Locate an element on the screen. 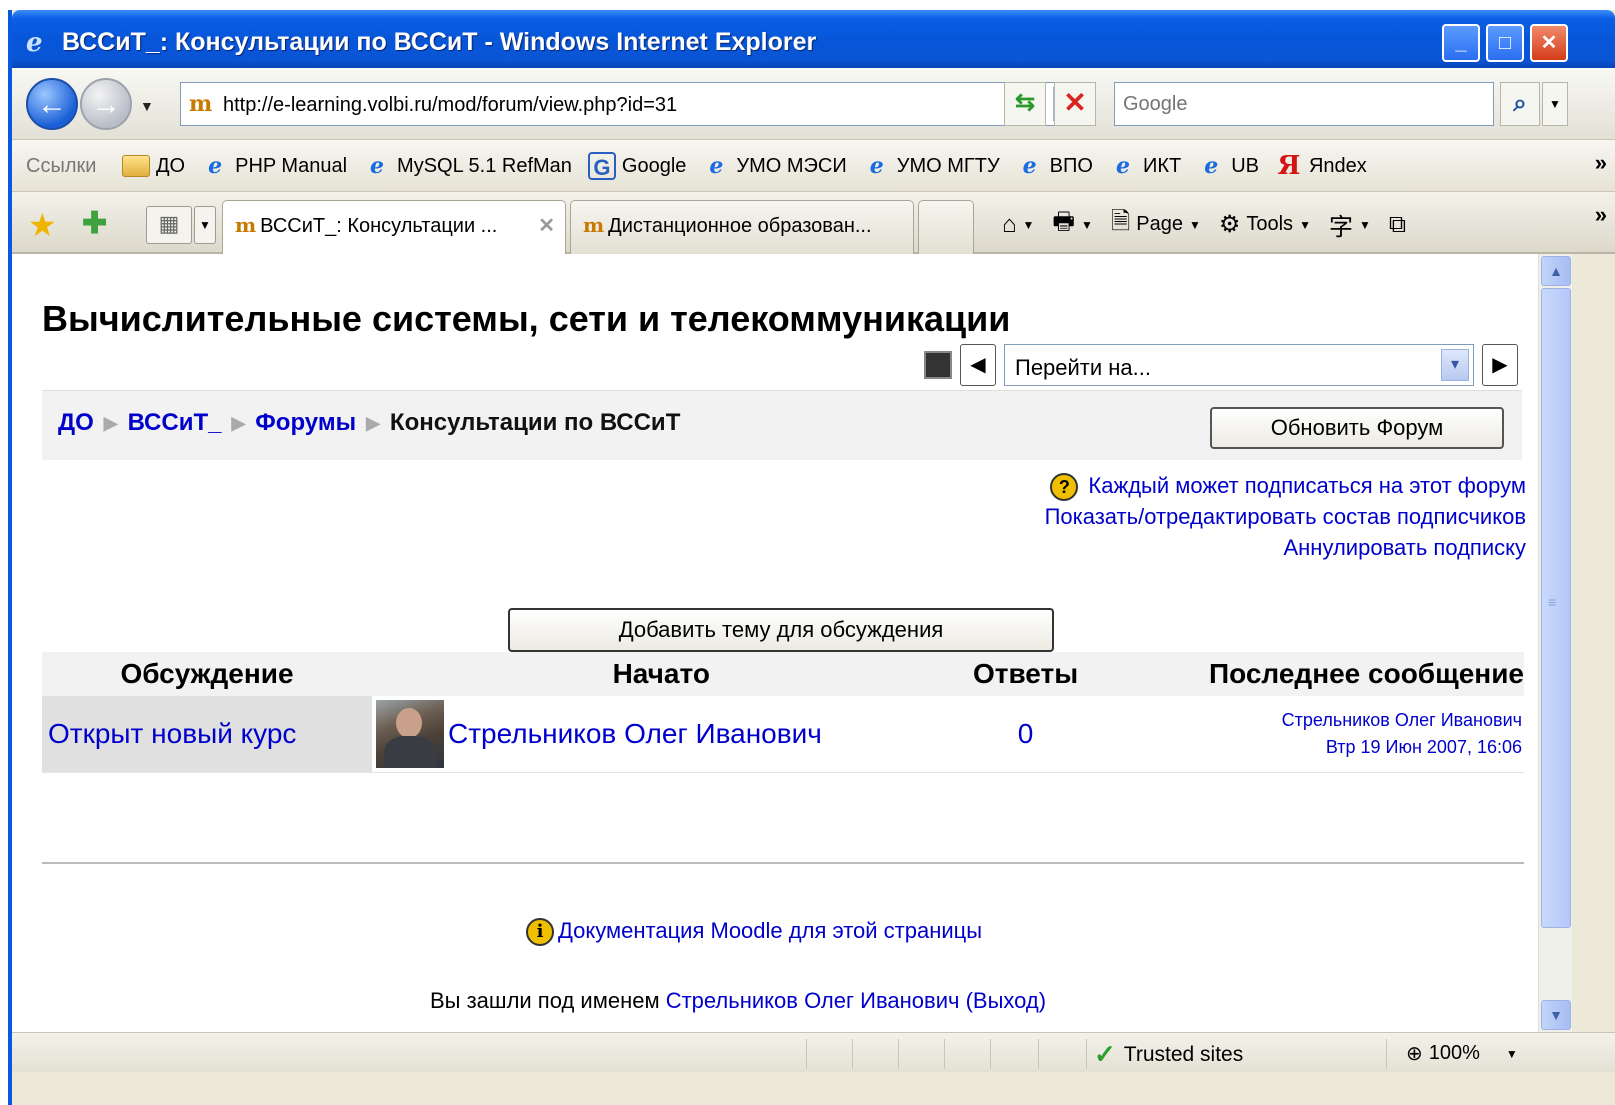 This screenshot has height=1105, width=1615. link-yandex: Я Яndex is located at coordinates (1321, 166).